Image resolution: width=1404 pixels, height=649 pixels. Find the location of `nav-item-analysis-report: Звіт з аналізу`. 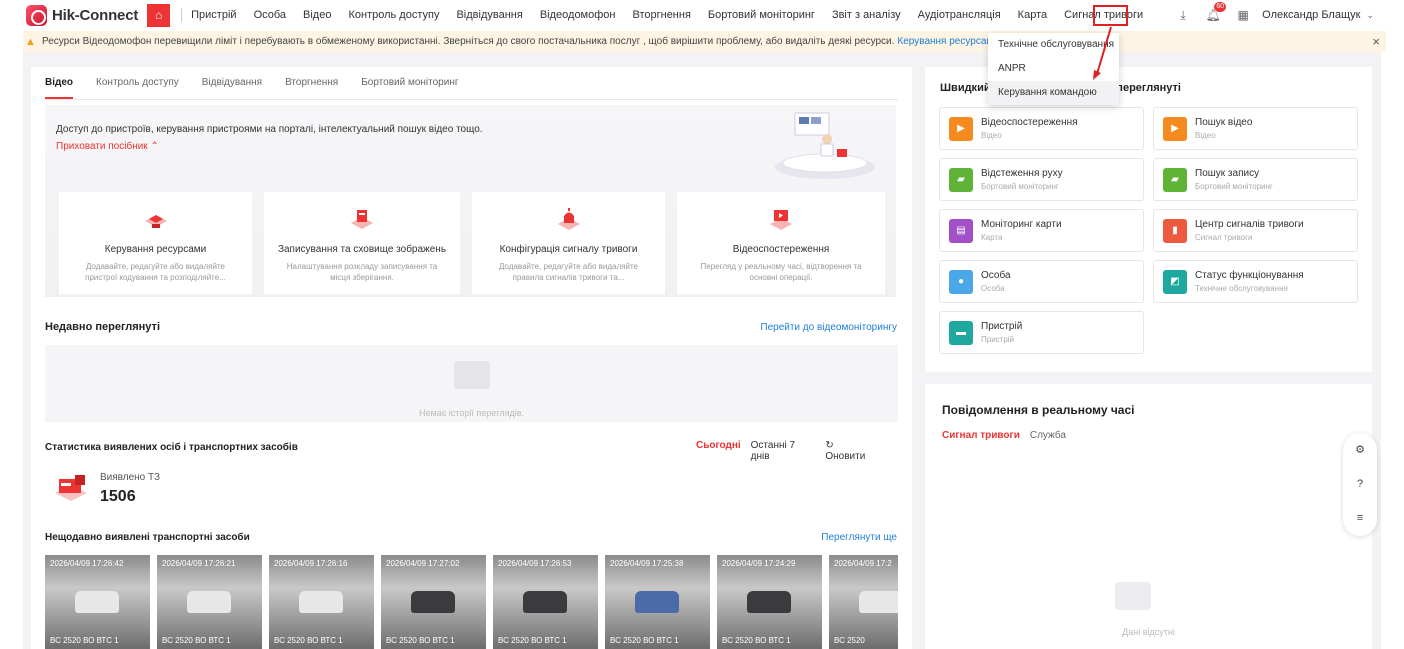

nav-item-analysis-report: Звіт з аналізу is located at coordinates (866, 15).